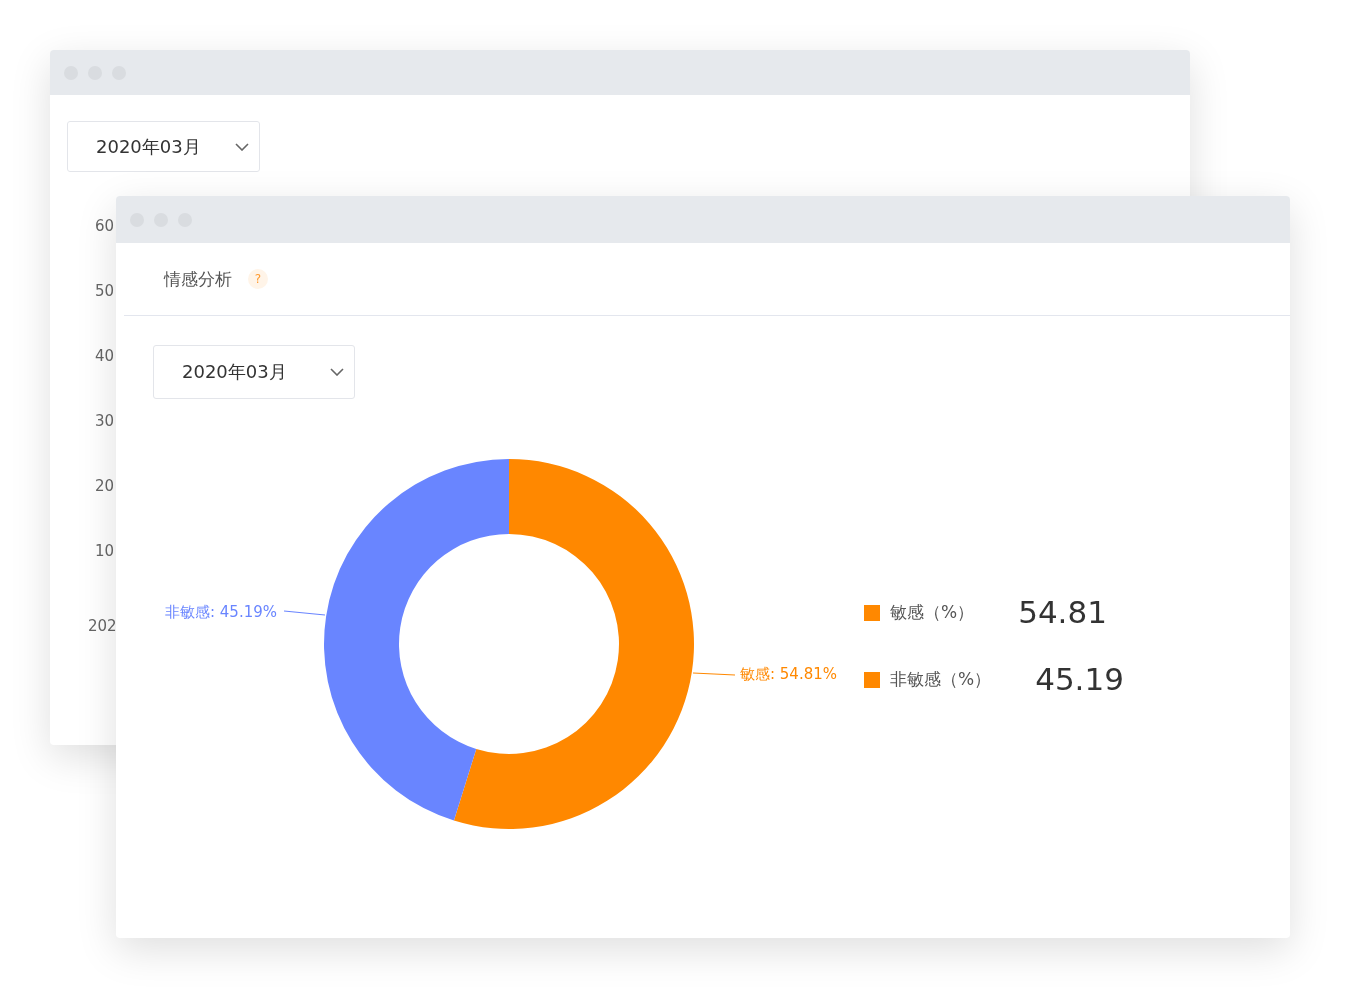 This screenshot has height=1008, width=1360. What do you see at coordinates (1062, 612) in the screenshot?
I see `legend-value: 54.81` at bounding box center [1062, 612].